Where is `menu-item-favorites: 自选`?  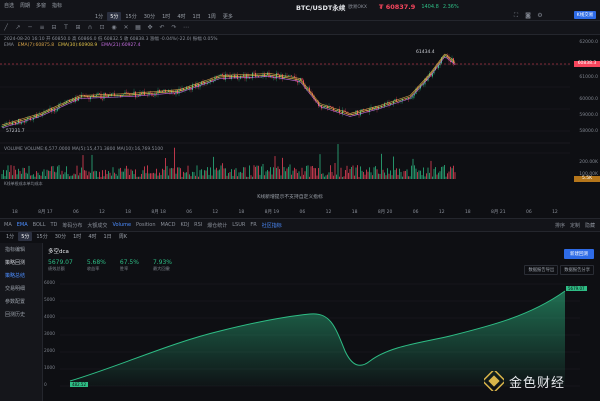
menu-item-favorites: 自选 is located at coordinates (9, 5).